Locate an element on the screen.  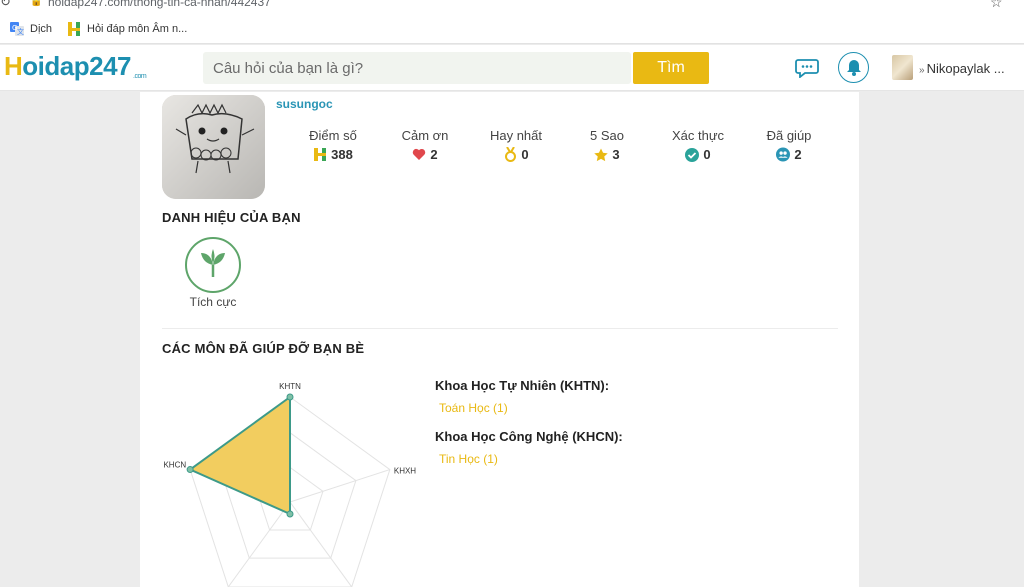
search-input is located at coordinates (417, 68).